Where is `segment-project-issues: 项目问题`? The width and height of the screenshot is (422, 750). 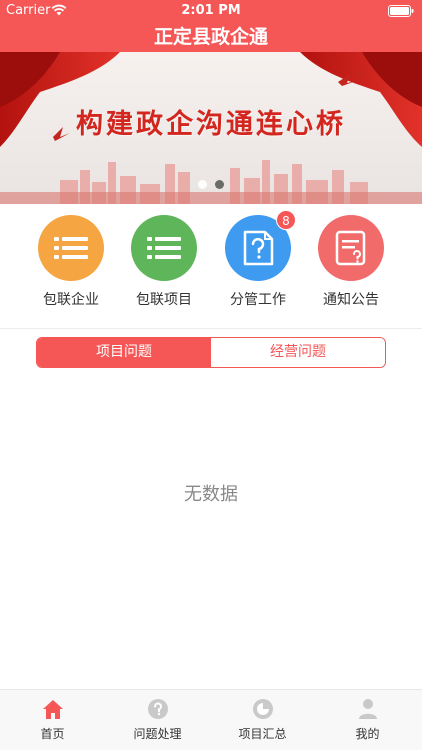
segment-project-issues: 项目问题 is located at coordinates (124, 352).